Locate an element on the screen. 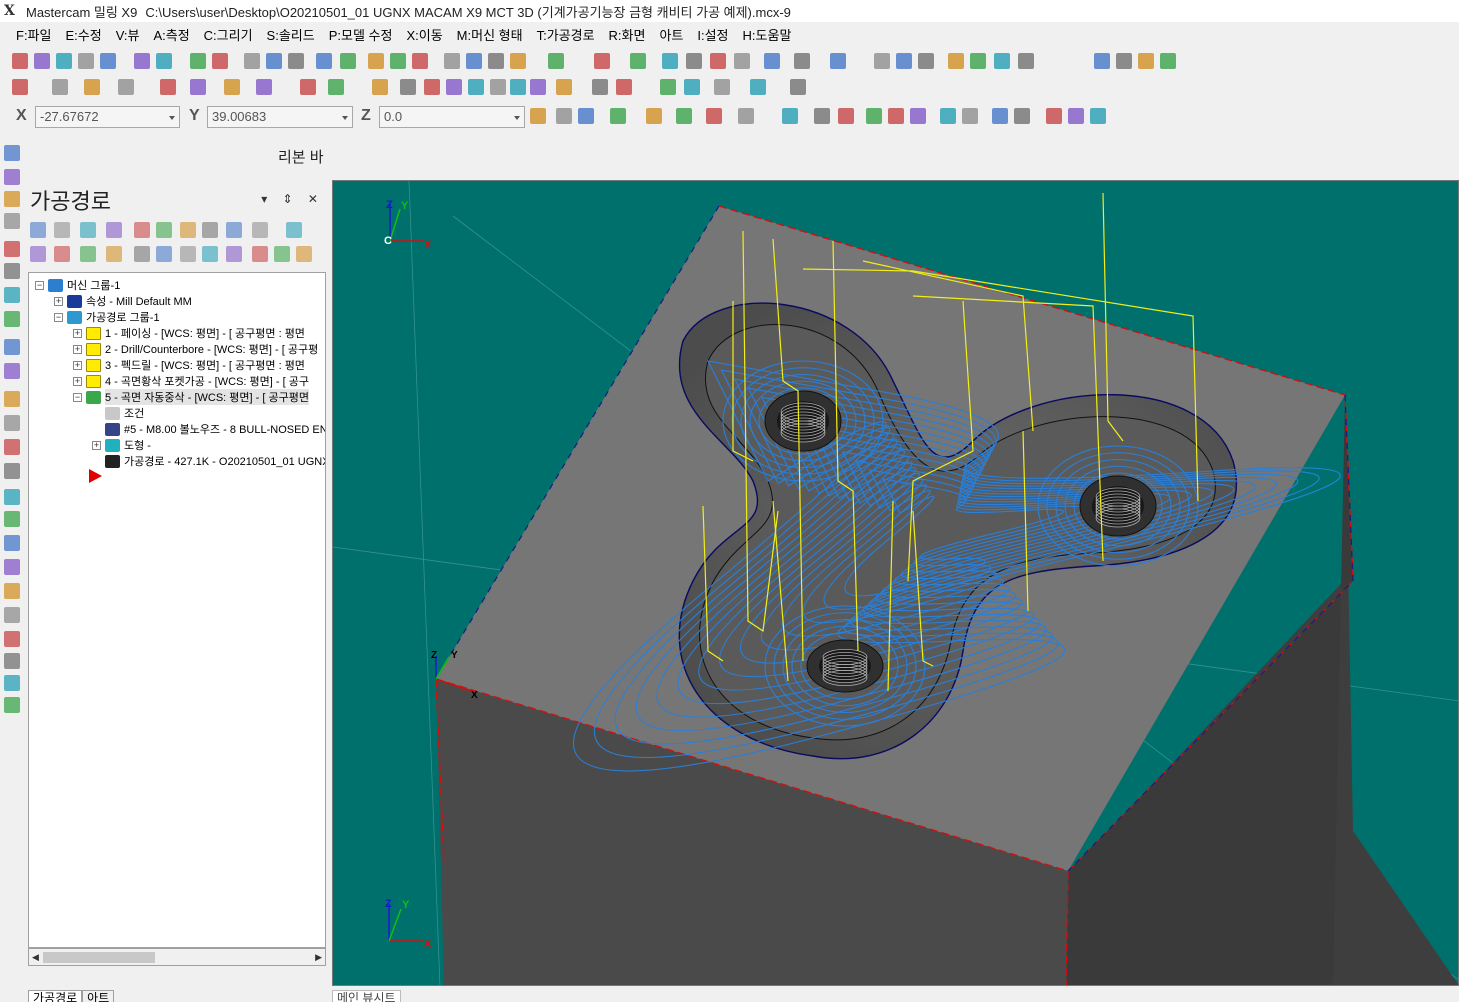 Image resolution: width=1459 pixels, height=1002 pixels. menu-create: C:그리기 is located at coordinates (228, 34).